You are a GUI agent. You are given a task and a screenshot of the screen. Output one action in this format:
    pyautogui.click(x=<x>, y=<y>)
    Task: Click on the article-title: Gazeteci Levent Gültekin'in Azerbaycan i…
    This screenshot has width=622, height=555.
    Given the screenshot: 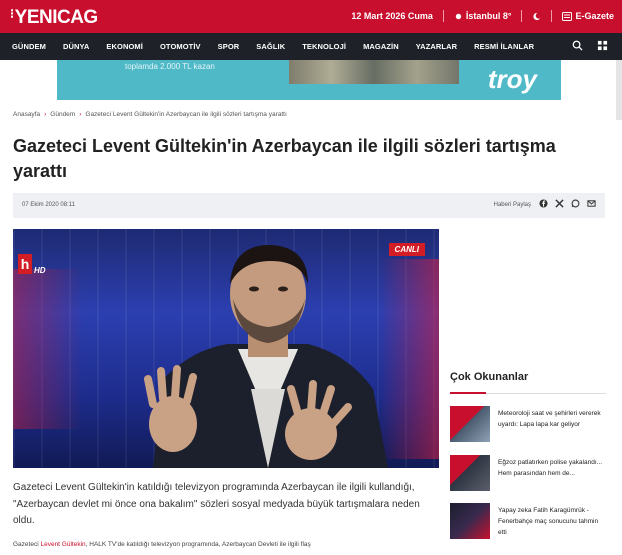 What is the action you would take?
    pyautogui.click(x=284, y=158)
    